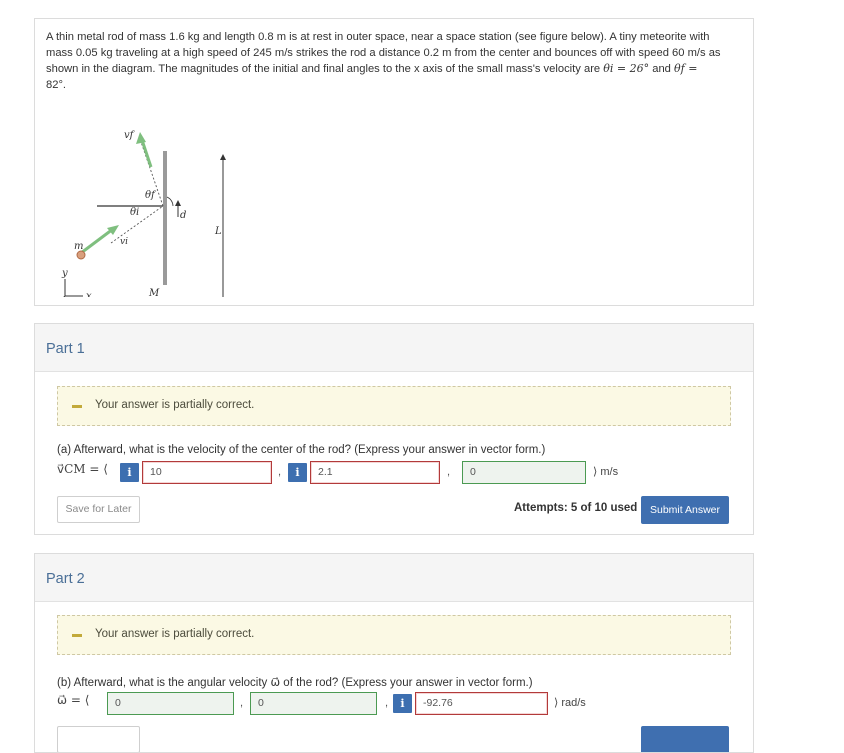  What do you see at coordinates (97, 241) in the screenshot?
I see `vi-arrow` at bounding box center [97, 241].